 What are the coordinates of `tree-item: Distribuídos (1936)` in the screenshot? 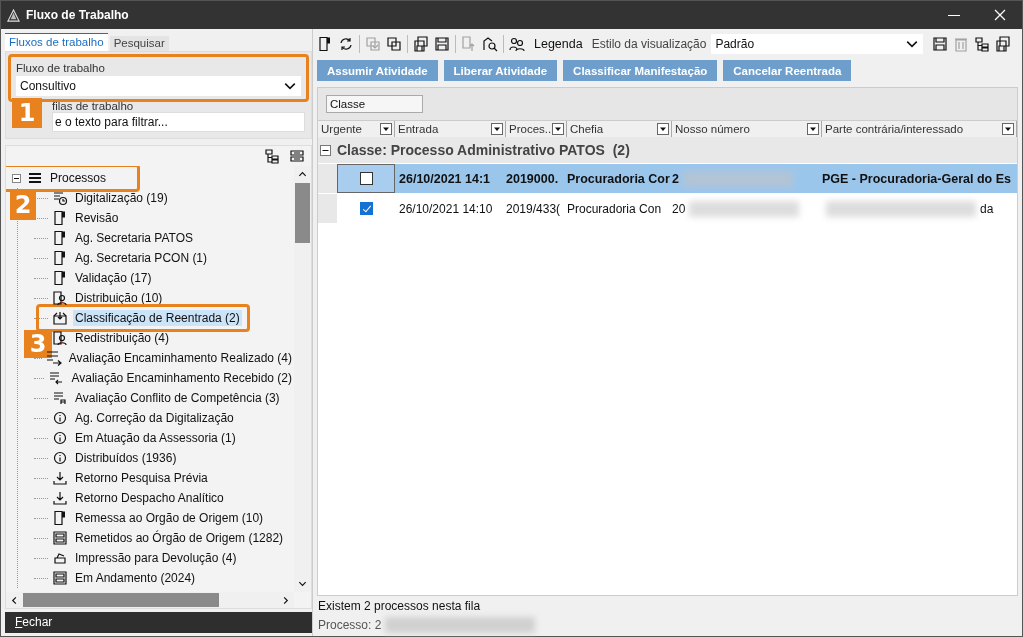 It's located at (126, 458).